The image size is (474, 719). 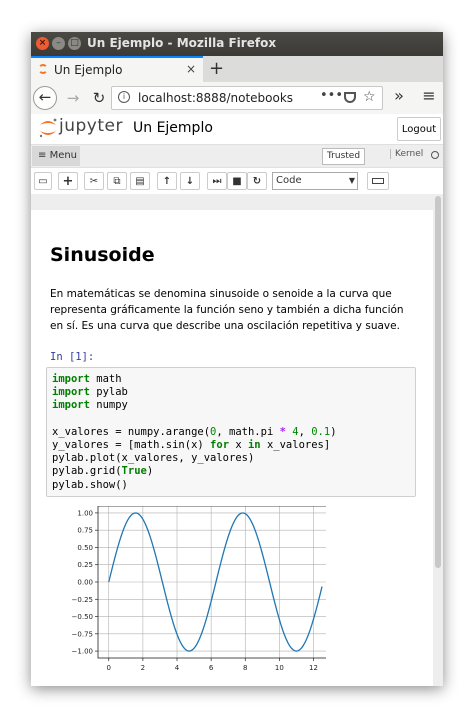 I want to click on notebook-toolbar: ▭ + ✂ ⧉ ▤ ↑ ↓ ⏭ ■ ↻ Code ▼, so click(x=237, y=181).